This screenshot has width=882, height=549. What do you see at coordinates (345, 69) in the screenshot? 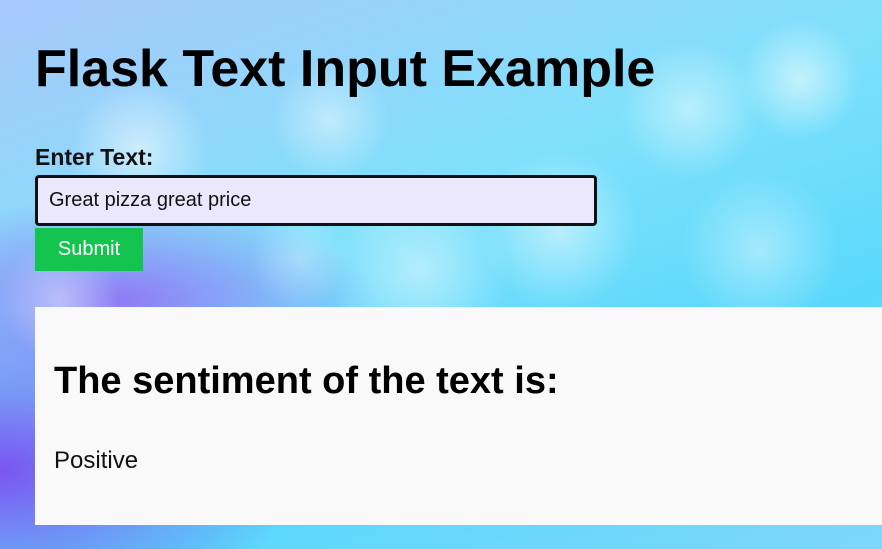
I see `page-title: Flask Text Input Example` at bounding box center [345, 69].